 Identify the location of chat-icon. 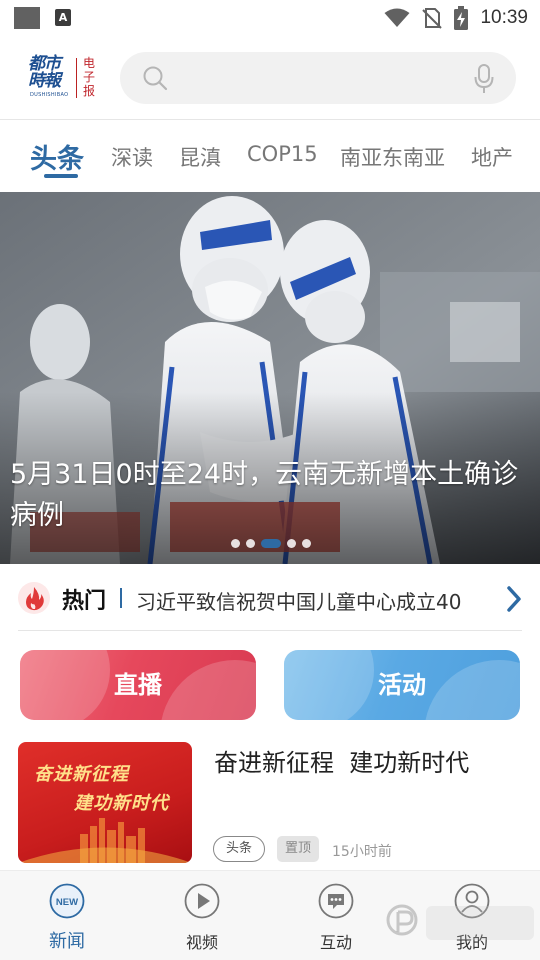
(336, 901).